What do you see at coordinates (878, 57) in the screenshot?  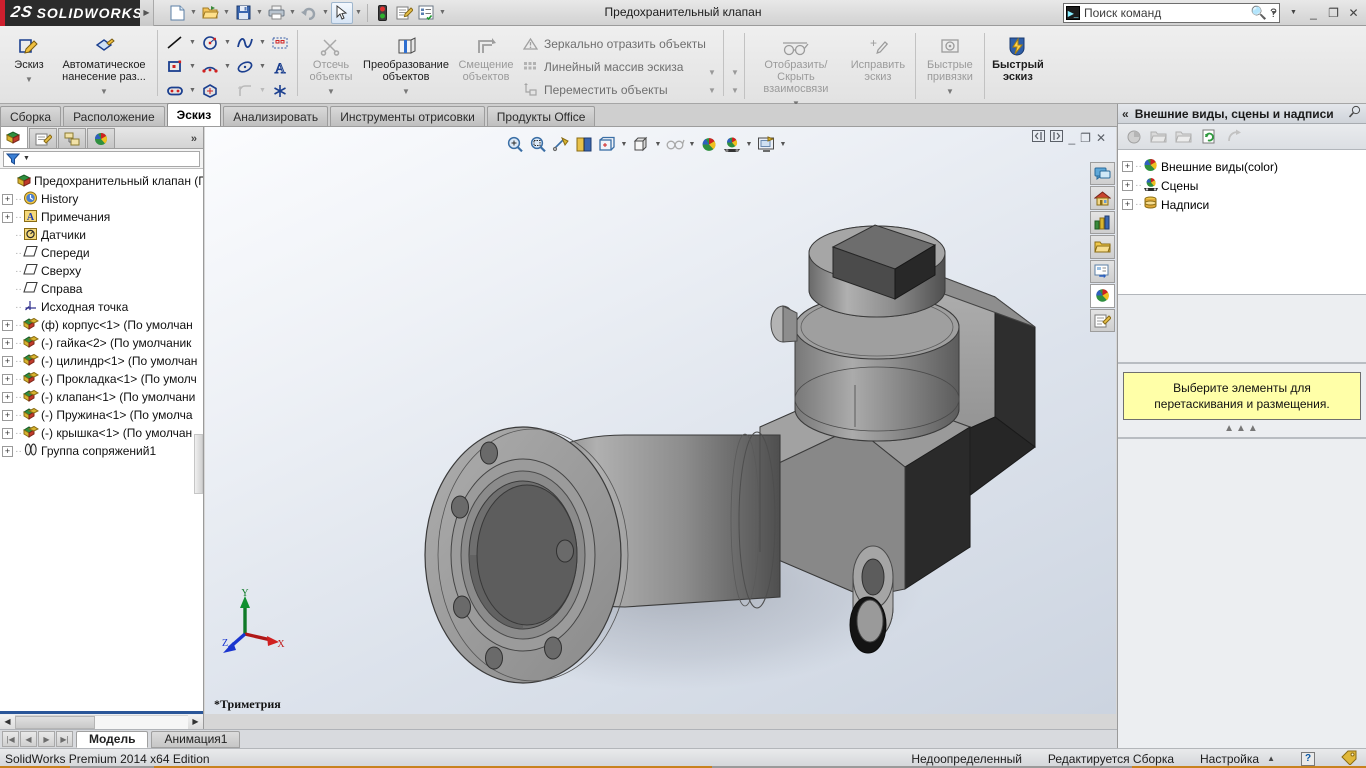 I see `repair-sketch-button: + Исправить эскиз` at bounding box center [878, 57].